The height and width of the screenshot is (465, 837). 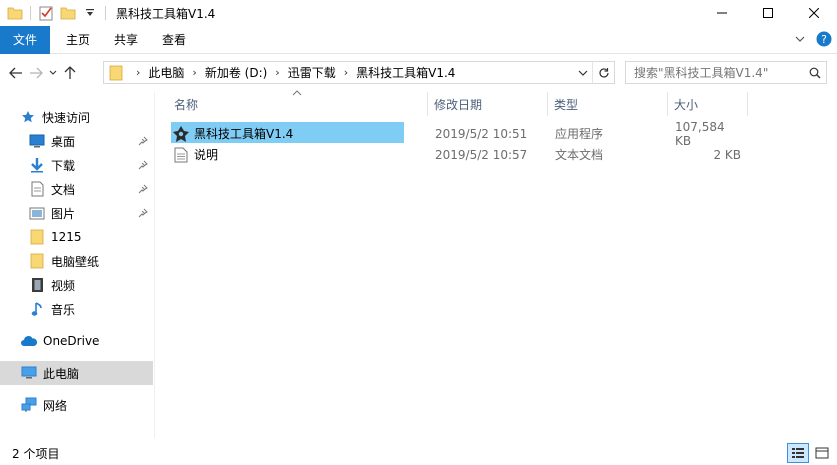 I want to click on picture-icon, so click(x=37, y=213).